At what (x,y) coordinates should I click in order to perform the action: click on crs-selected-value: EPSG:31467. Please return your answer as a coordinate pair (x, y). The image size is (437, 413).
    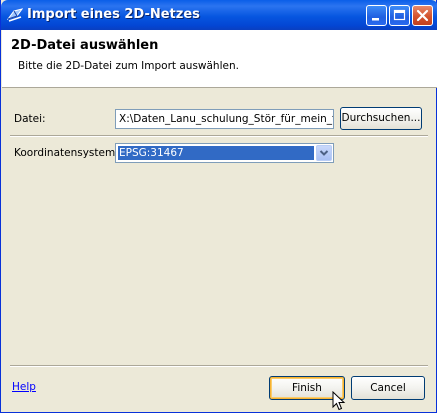
    Looking at the image, I should click on (216, 153).